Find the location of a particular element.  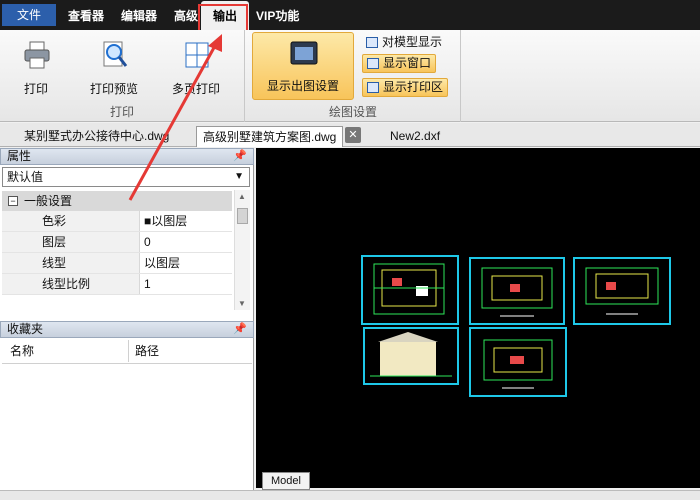

scroll-thumb is located at coordinates (242, 216).